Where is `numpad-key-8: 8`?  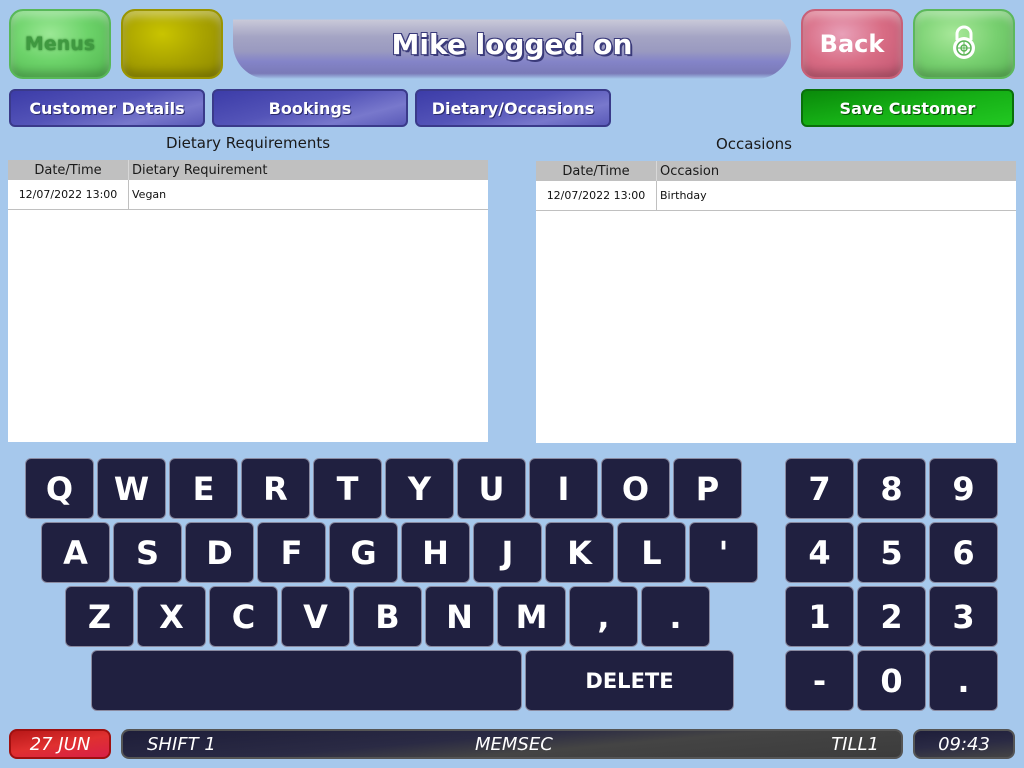 numpad-key-8: 8 is located at coordinates (891, 488).